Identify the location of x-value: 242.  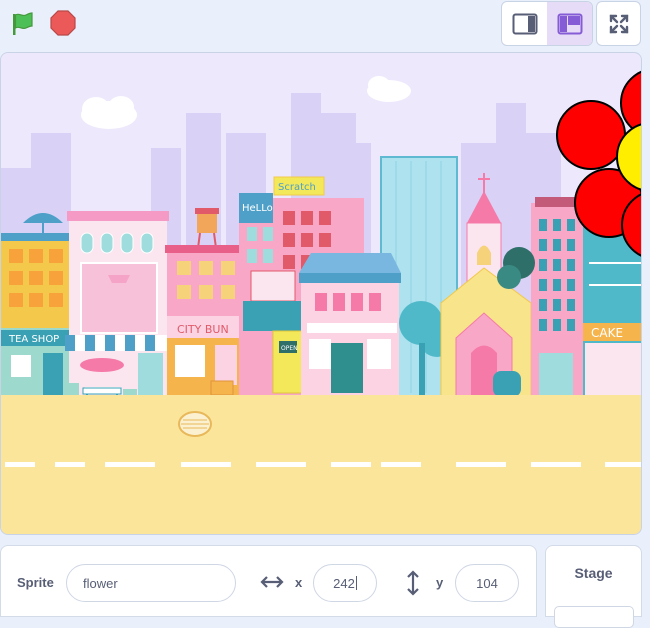
(344, 583).